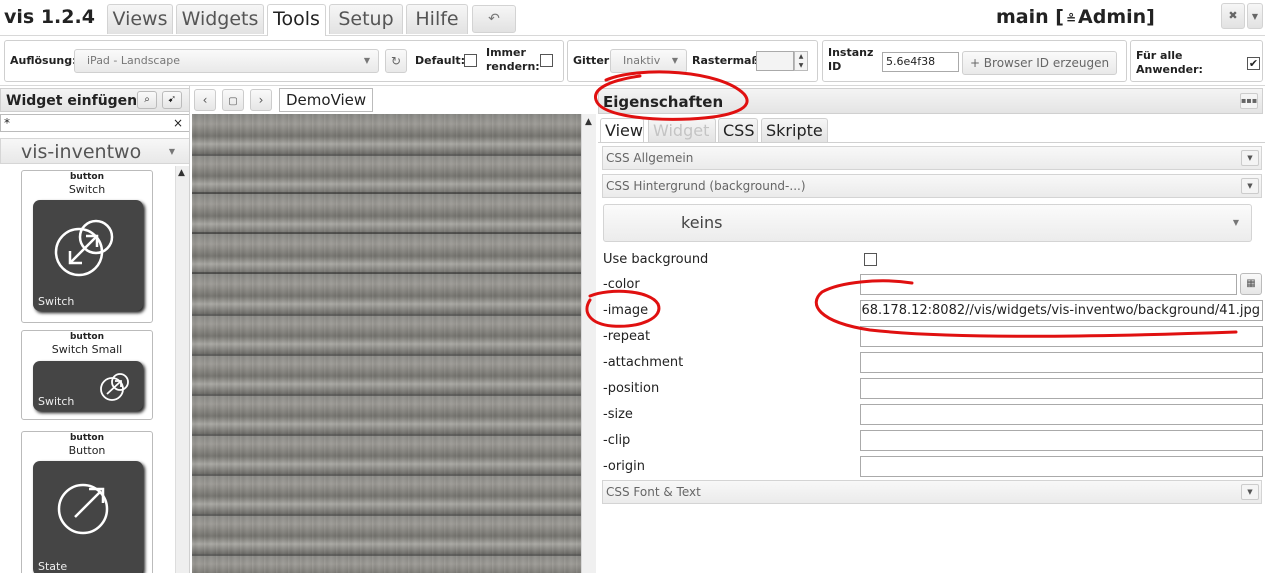 This screenshot has height=573, width=1265. I want to click on palette-header: Widget einfügen ⌕ ➹, so click(94, 100).